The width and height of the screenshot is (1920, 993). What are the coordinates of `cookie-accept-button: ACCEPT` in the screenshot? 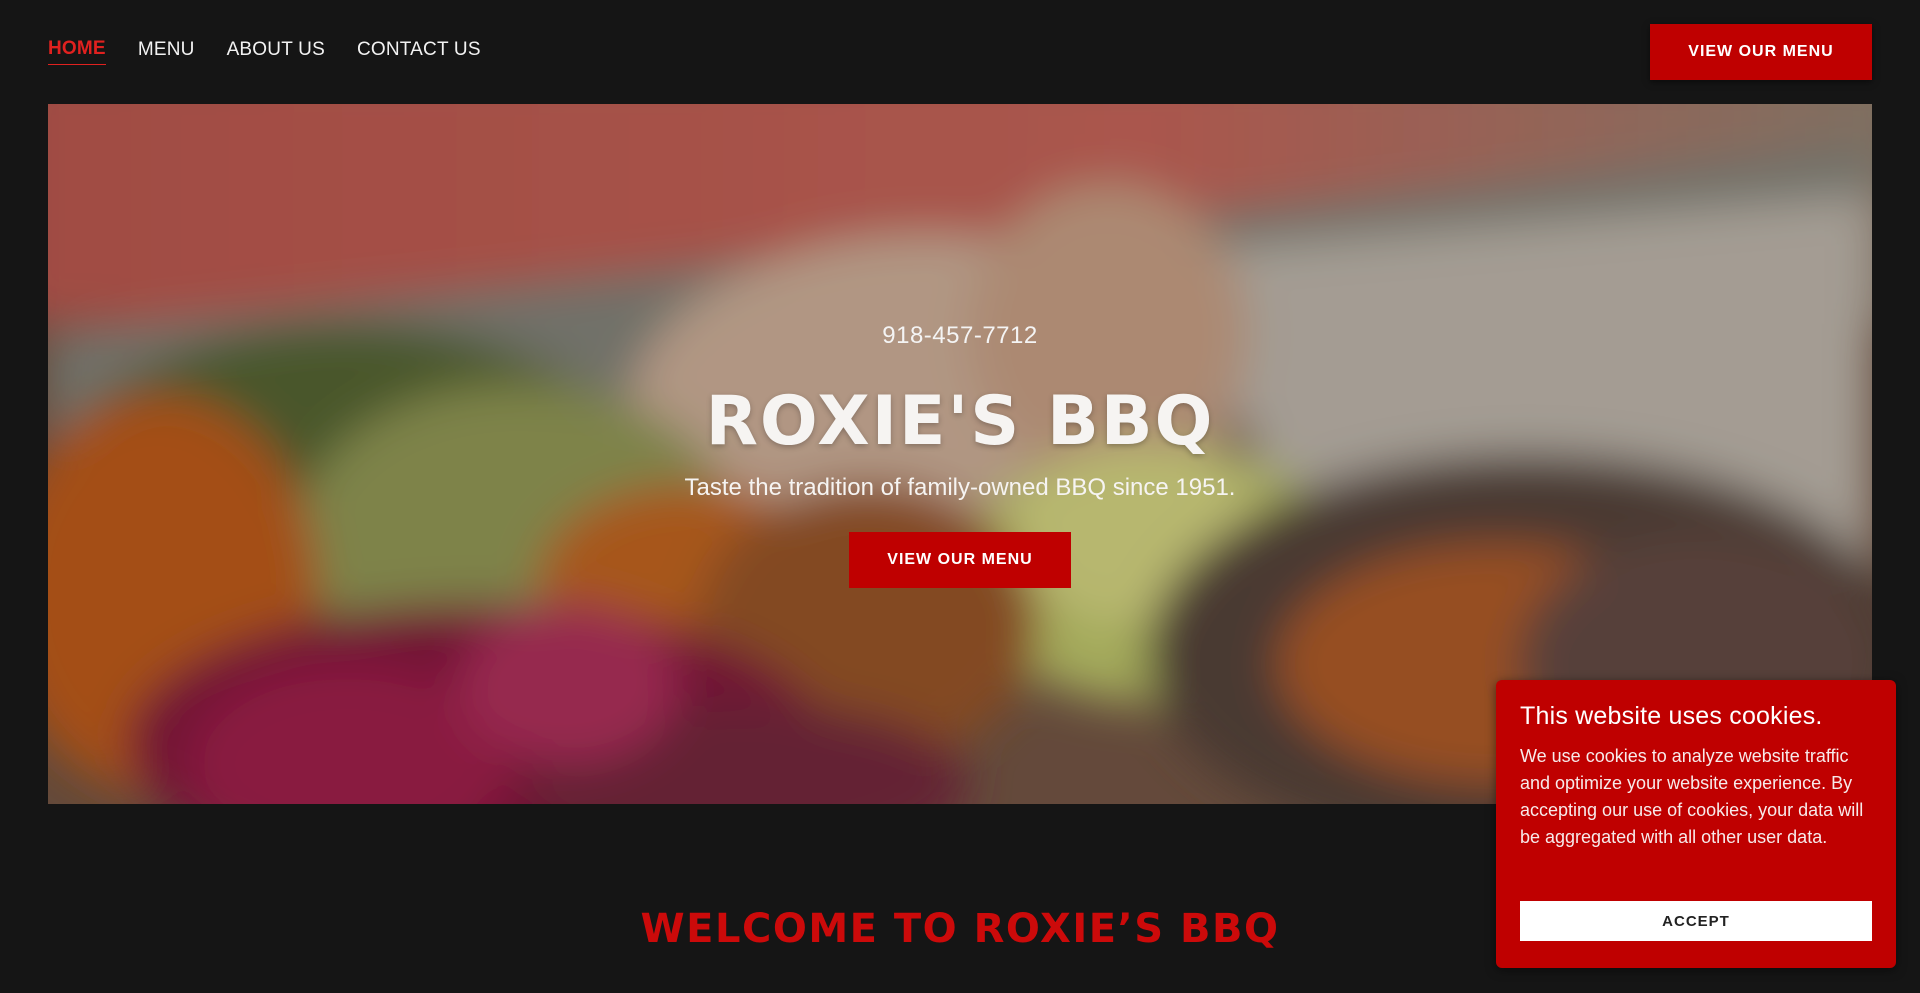 It's located at (1696, 921).